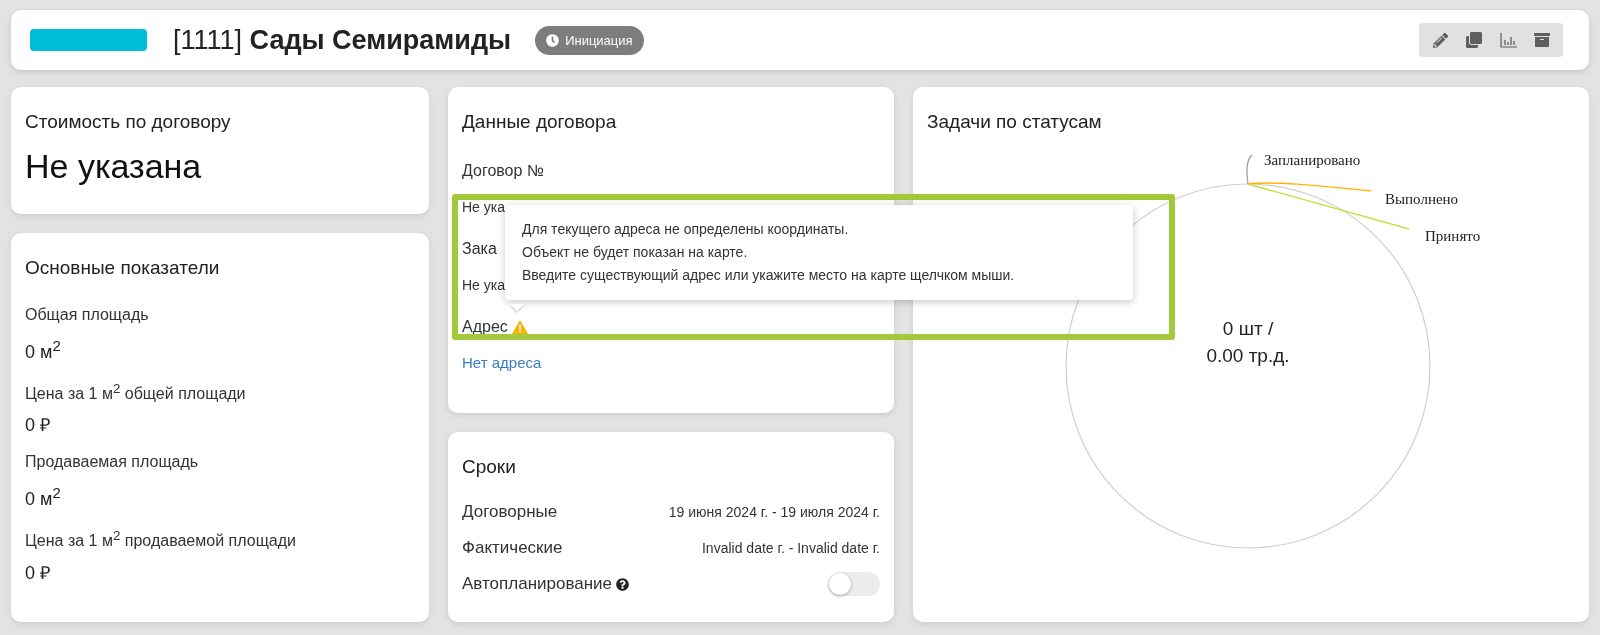  I want to click on card-title: Стоимость по договору, so click(128, 122).